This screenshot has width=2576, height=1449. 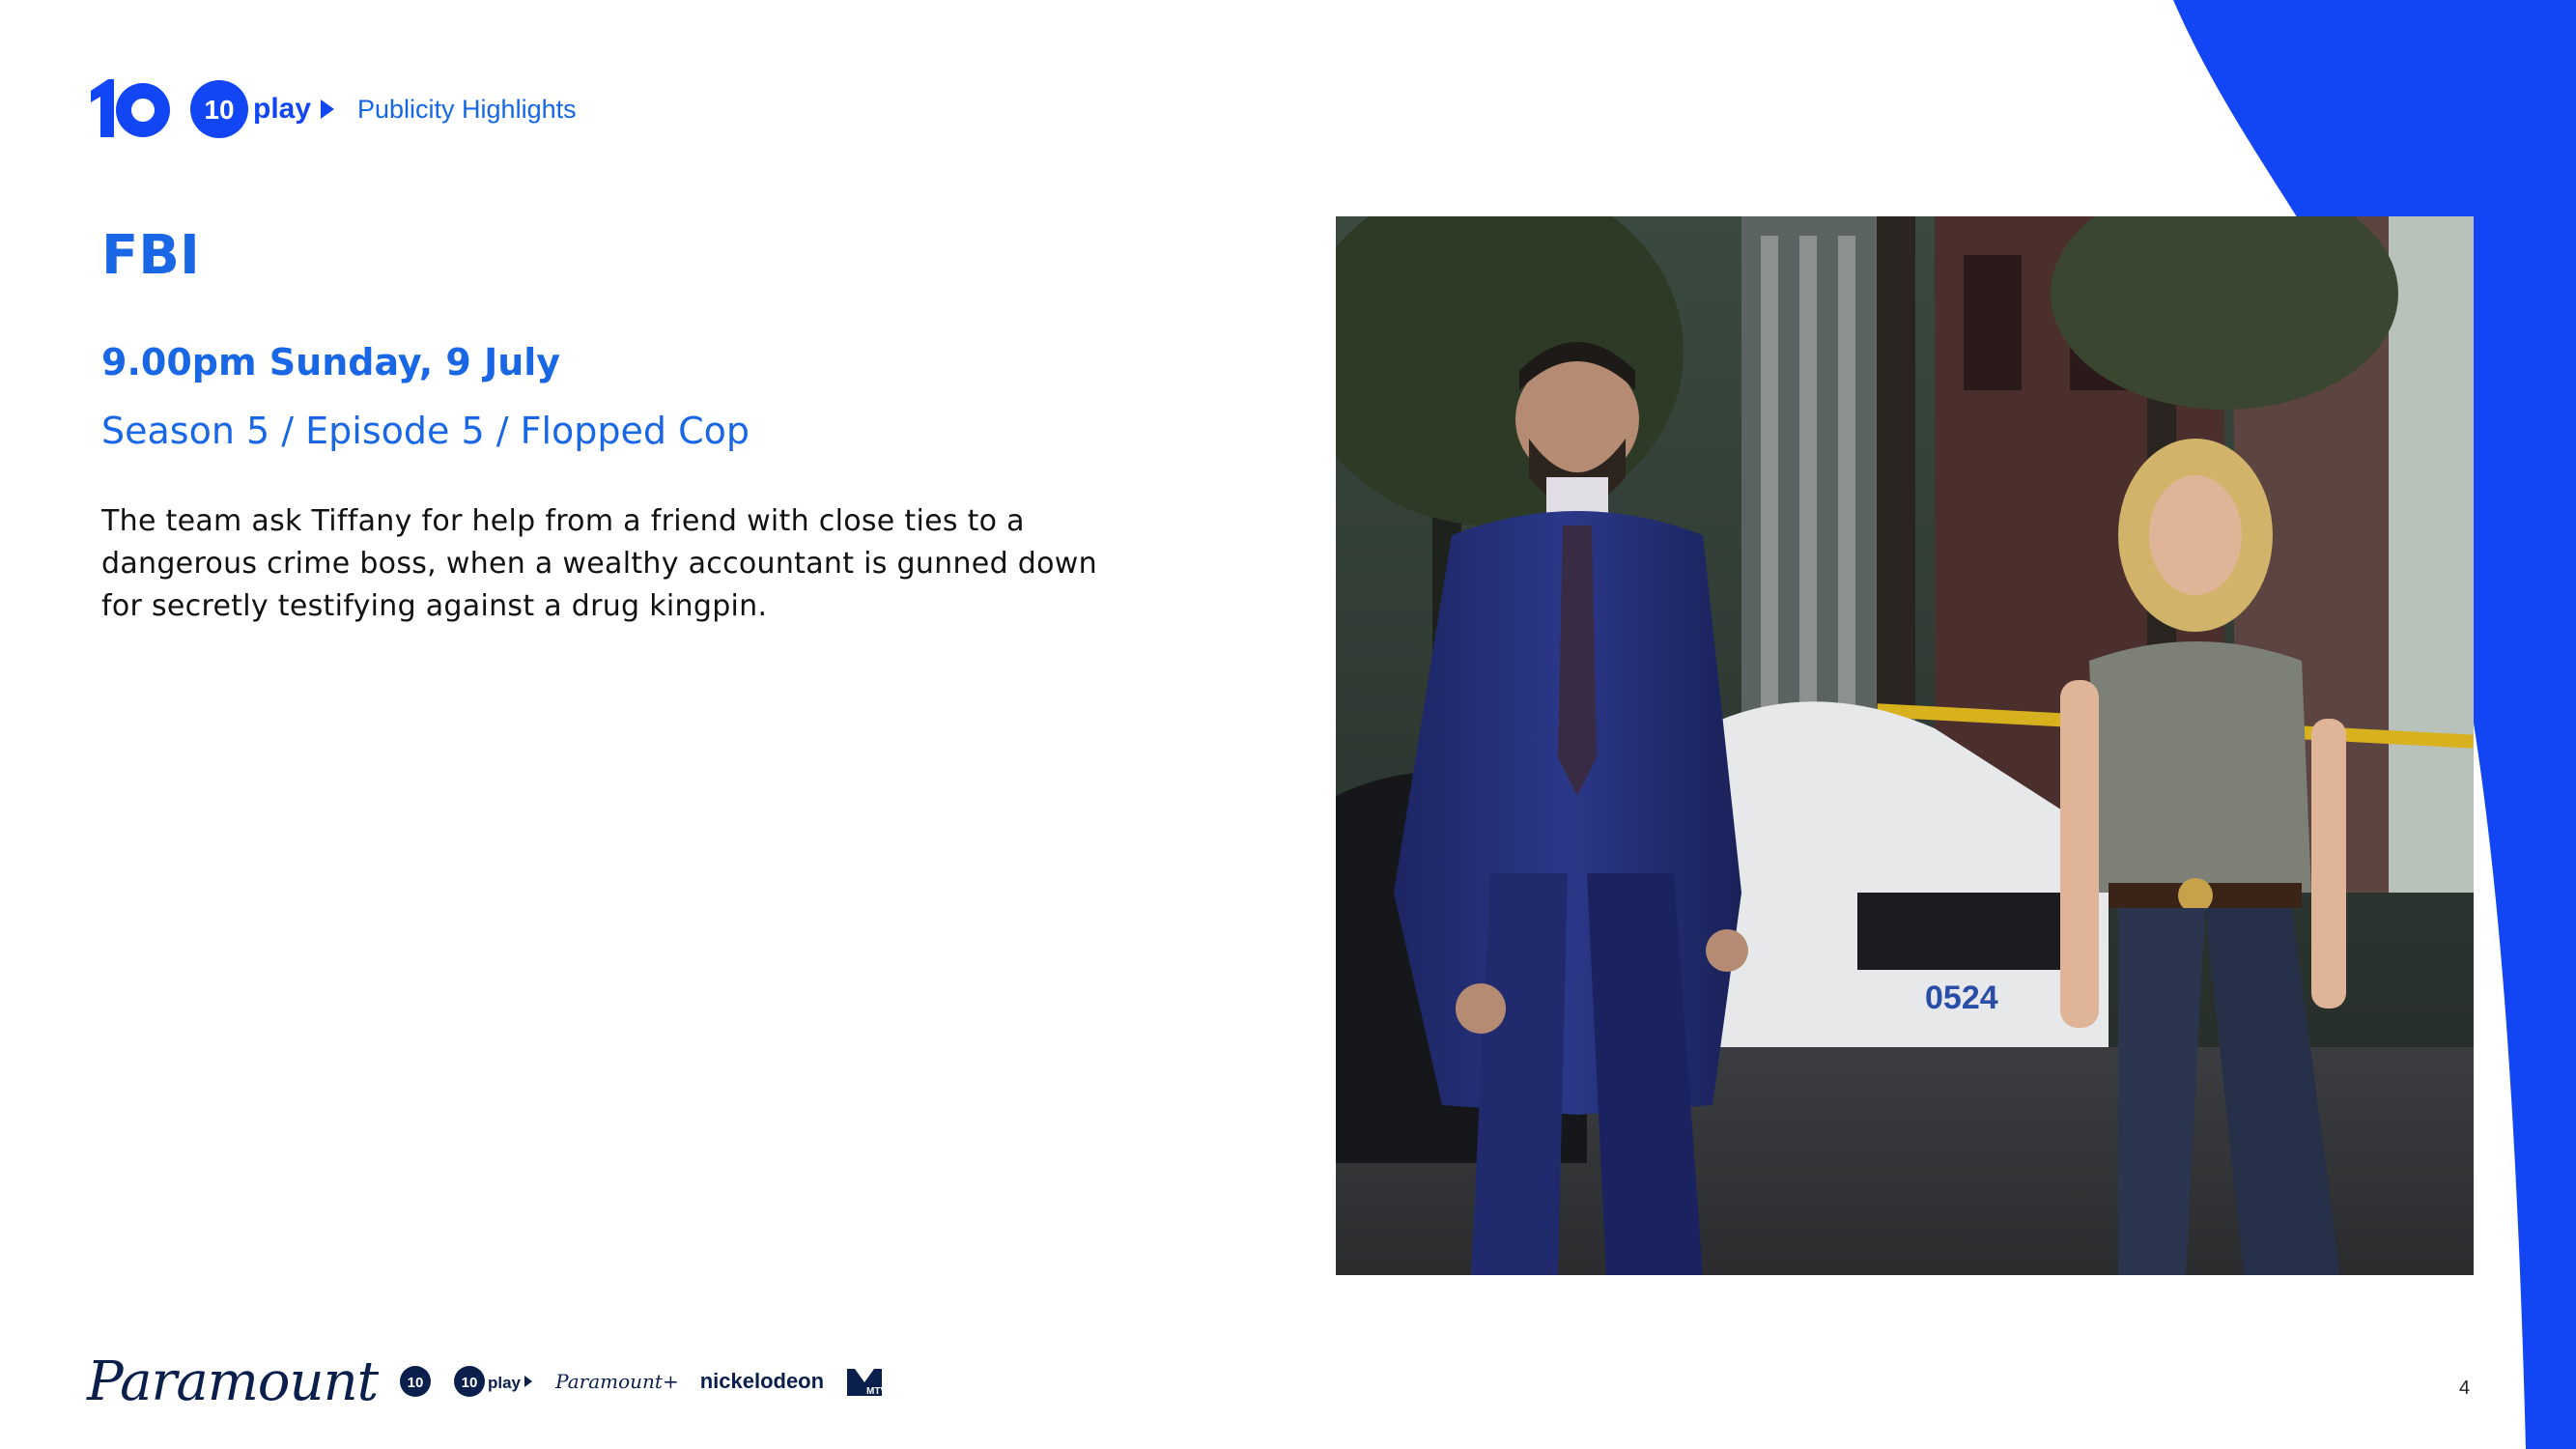 What do you see at coordinates (331, 362) in the screenshot?
I see `airtime: 9.00pm Sunday, 9 July` at bounding box center [331, 362].